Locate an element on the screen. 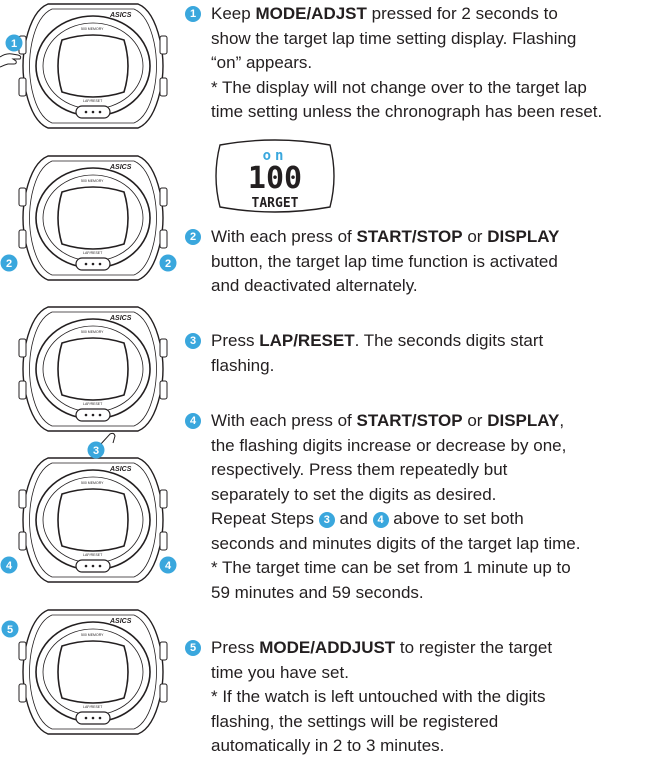 The image size is (646, 765). display-digits: 100 is located at coordinates (275, 178).